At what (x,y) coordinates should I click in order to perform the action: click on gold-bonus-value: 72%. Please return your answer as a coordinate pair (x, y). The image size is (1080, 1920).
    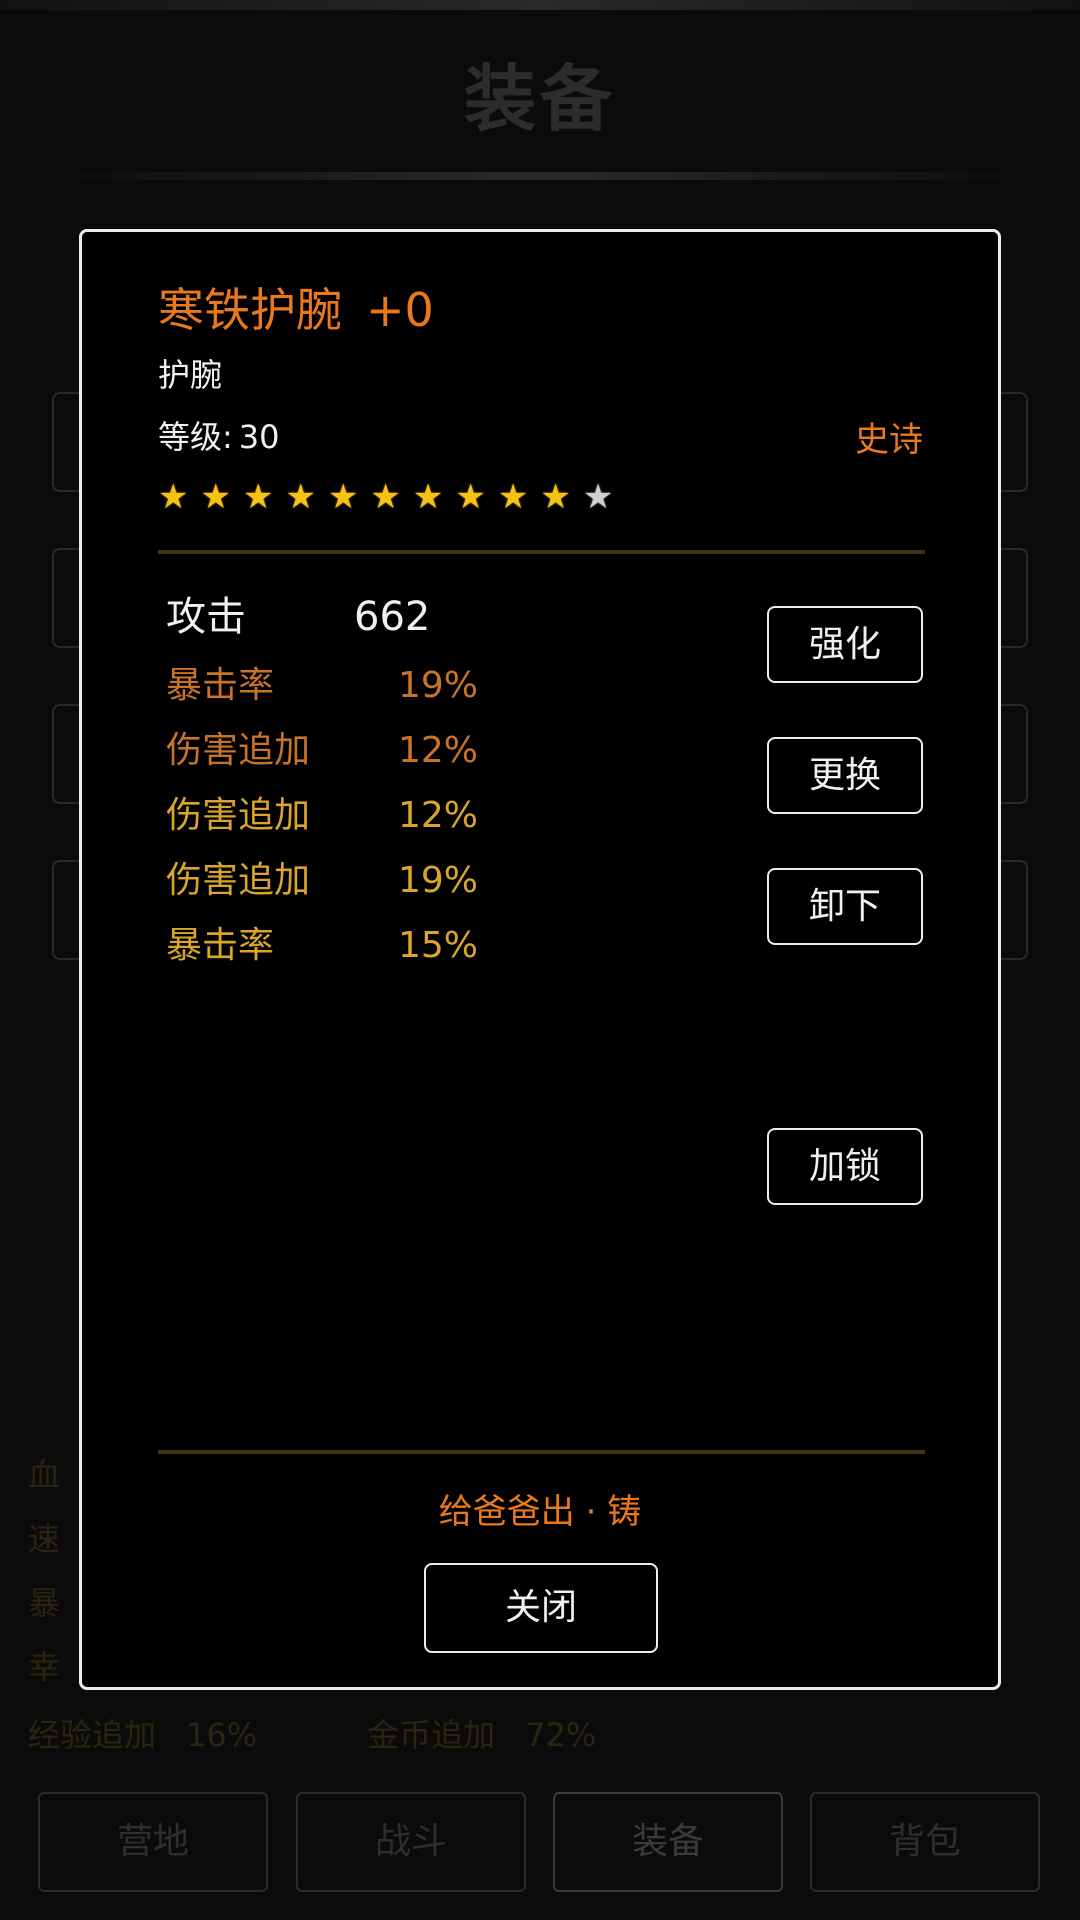
    Looking at the image, I should click on (561, 1735).